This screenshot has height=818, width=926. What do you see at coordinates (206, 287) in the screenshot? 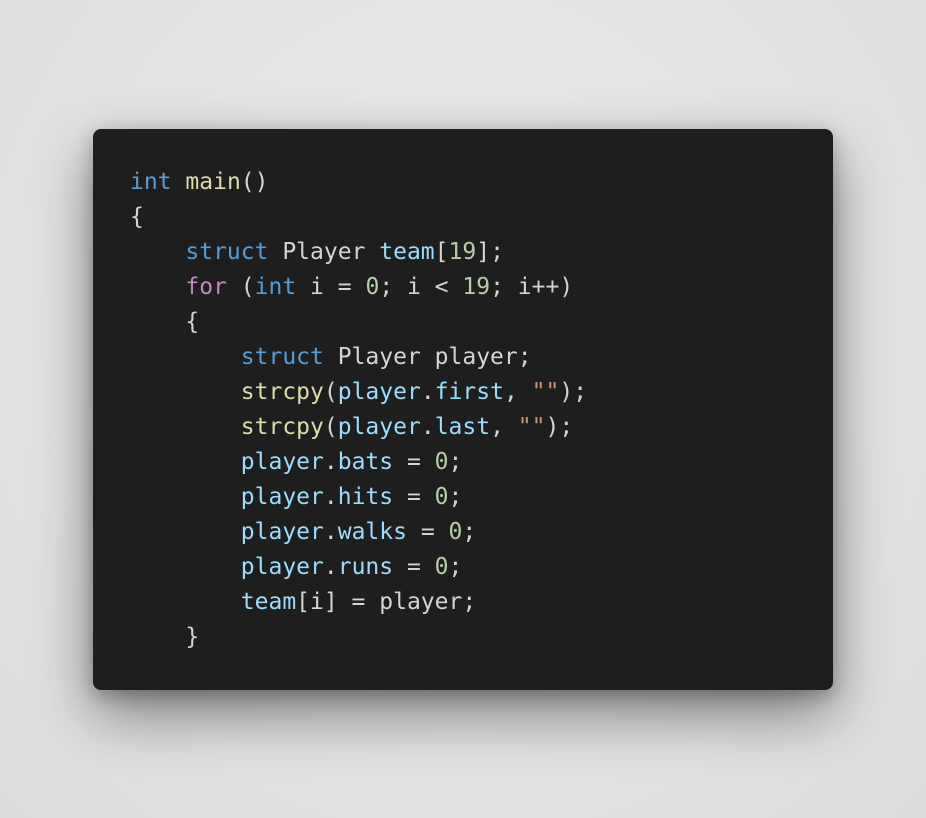
I see `code-token-control: for` at bounding box center [206, 287].